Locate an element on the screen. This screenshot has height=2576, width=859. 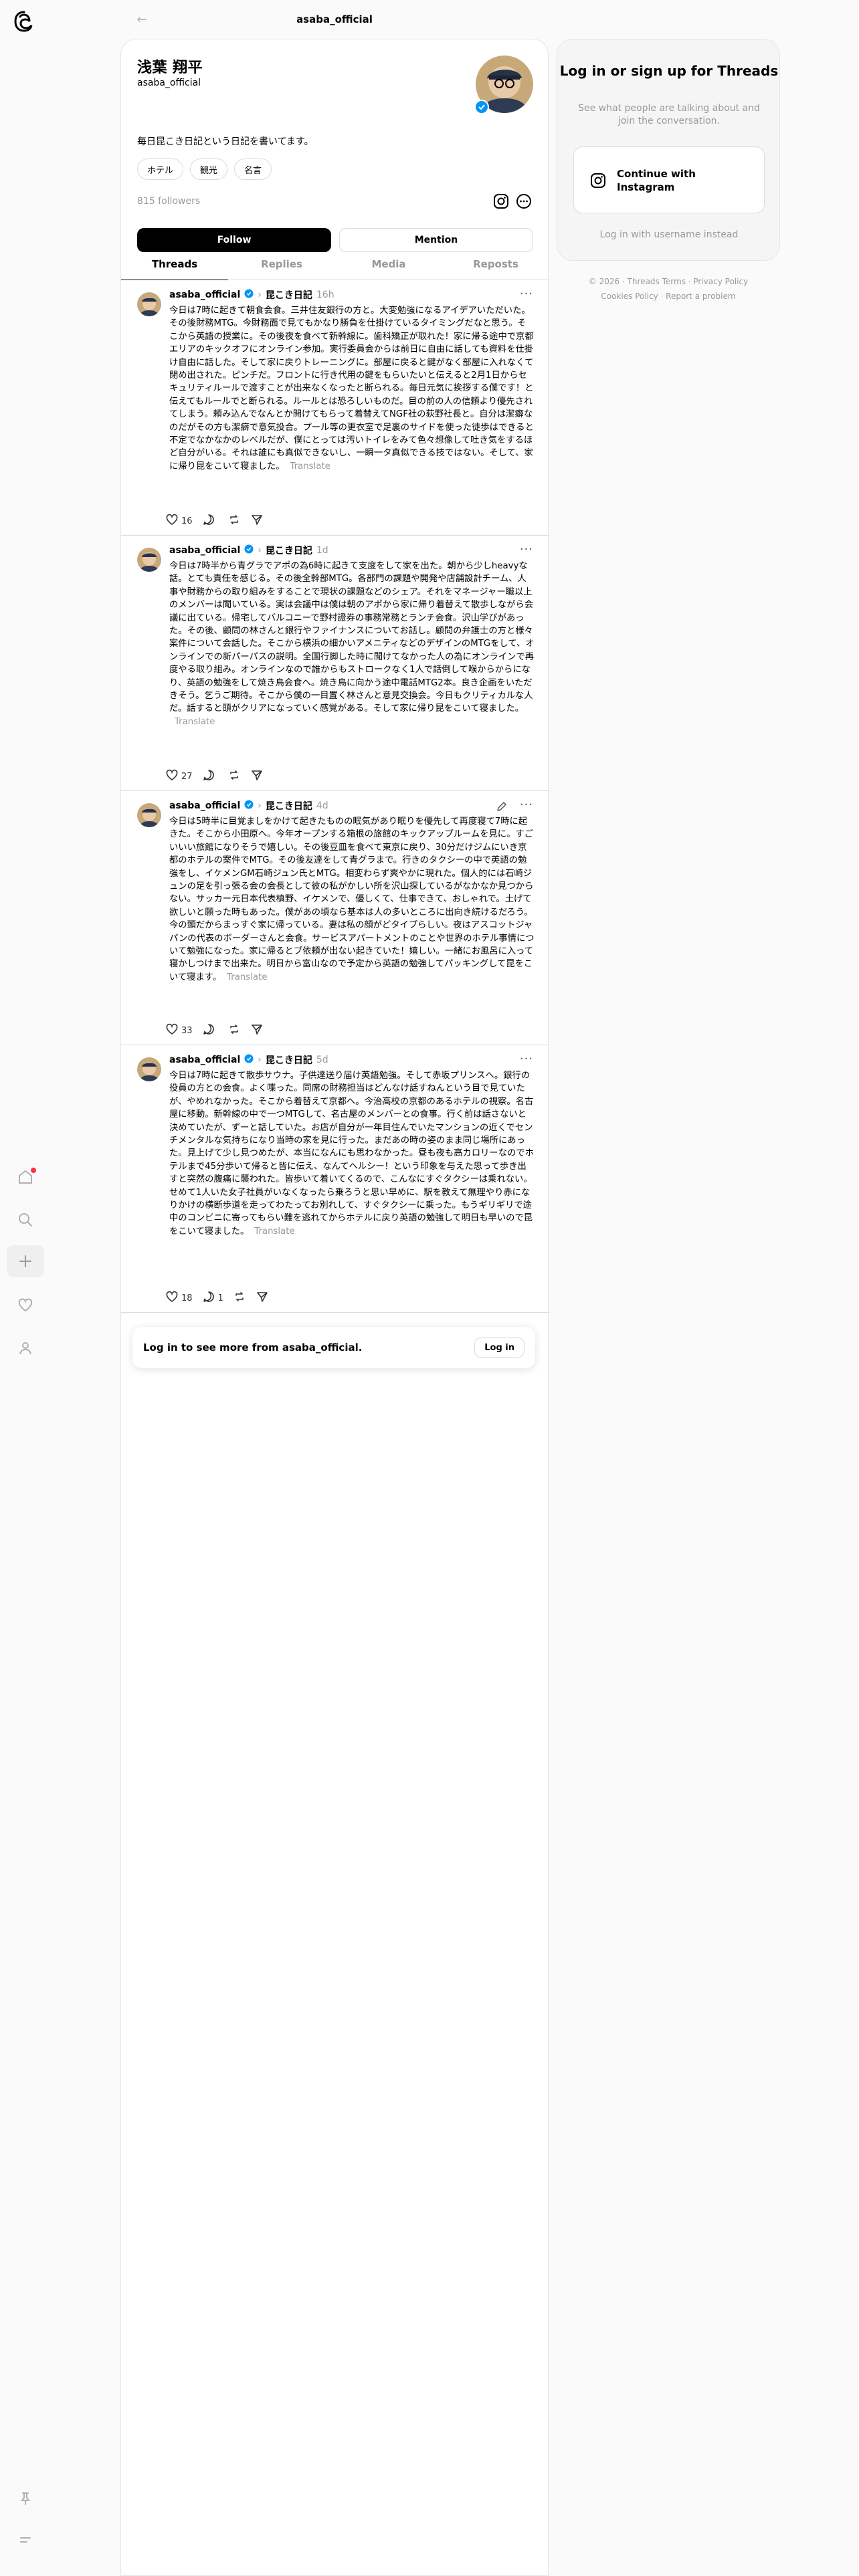
more-options-icon is located at coordinates (523, 202).